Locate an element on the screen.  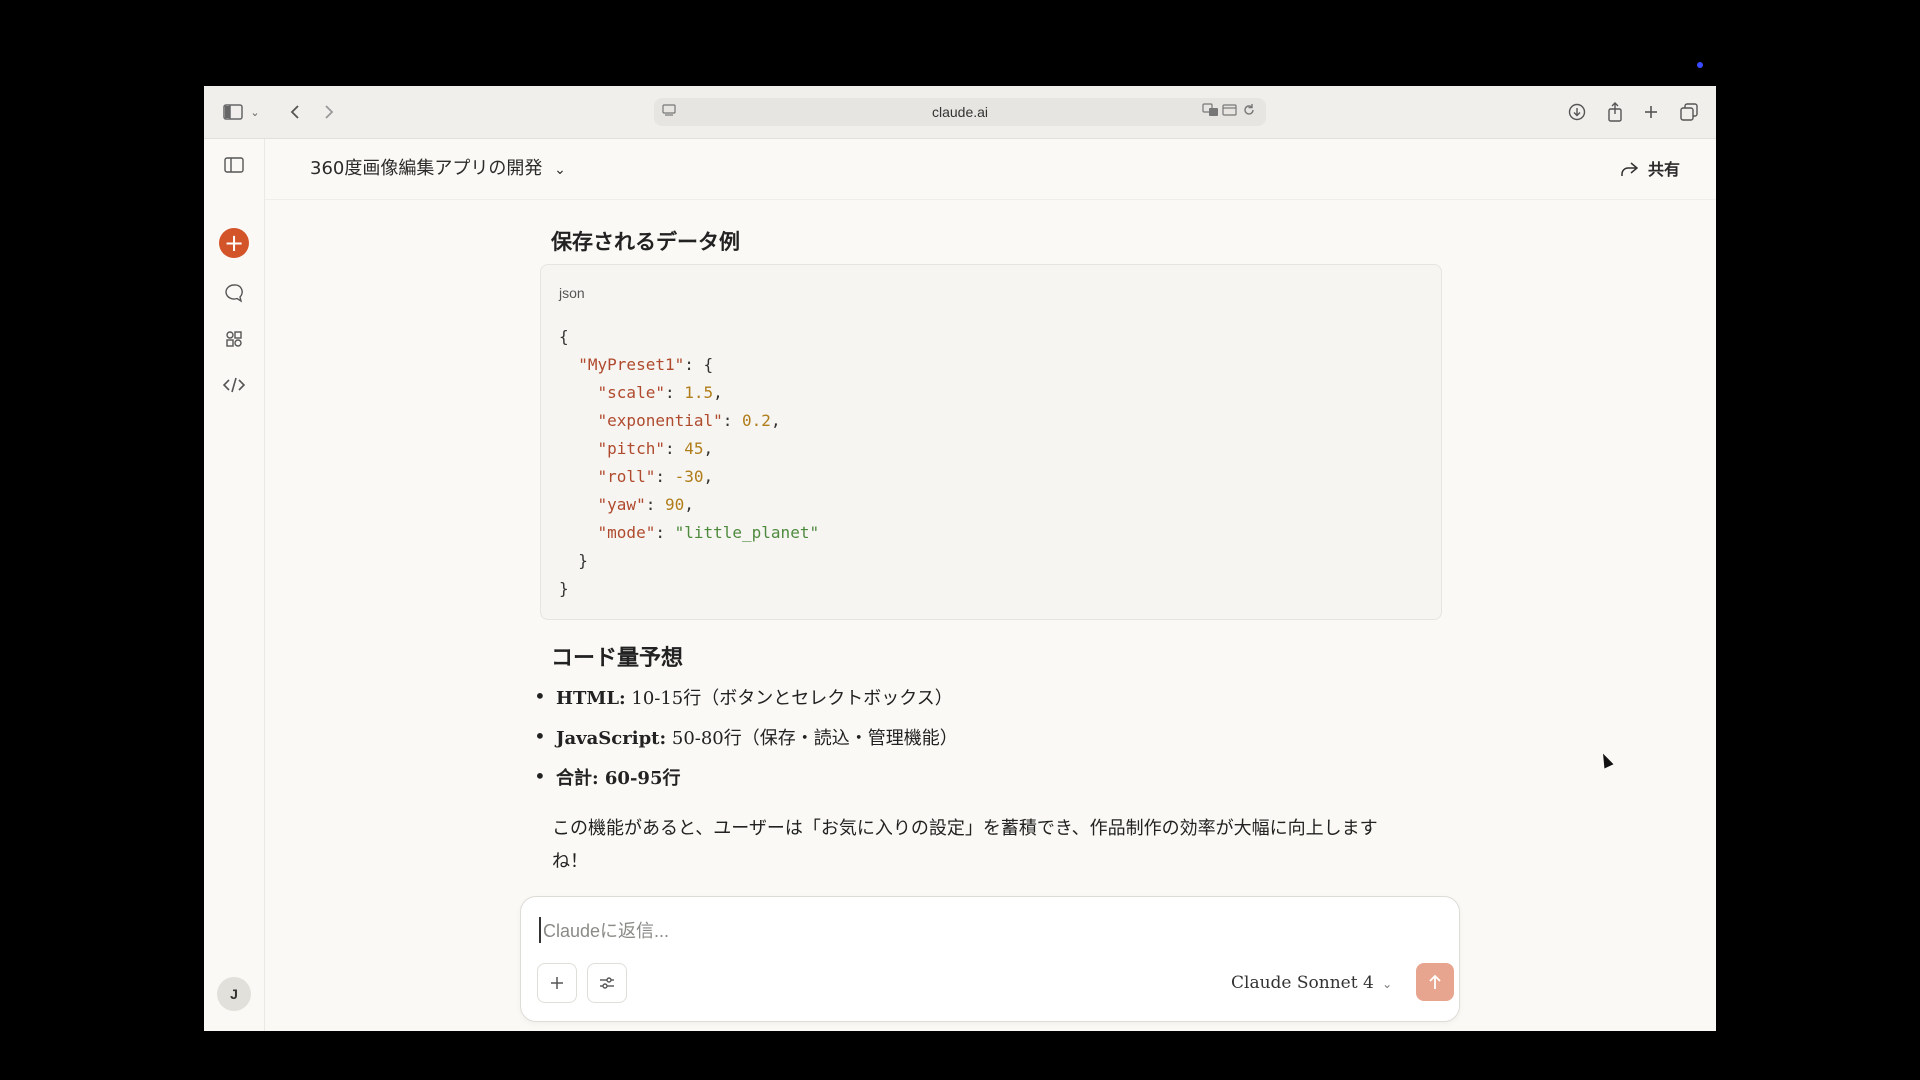
chat-header: 360度画像編集アプリの開発 ⌄ 共有 is located at coordinates (990, 169).